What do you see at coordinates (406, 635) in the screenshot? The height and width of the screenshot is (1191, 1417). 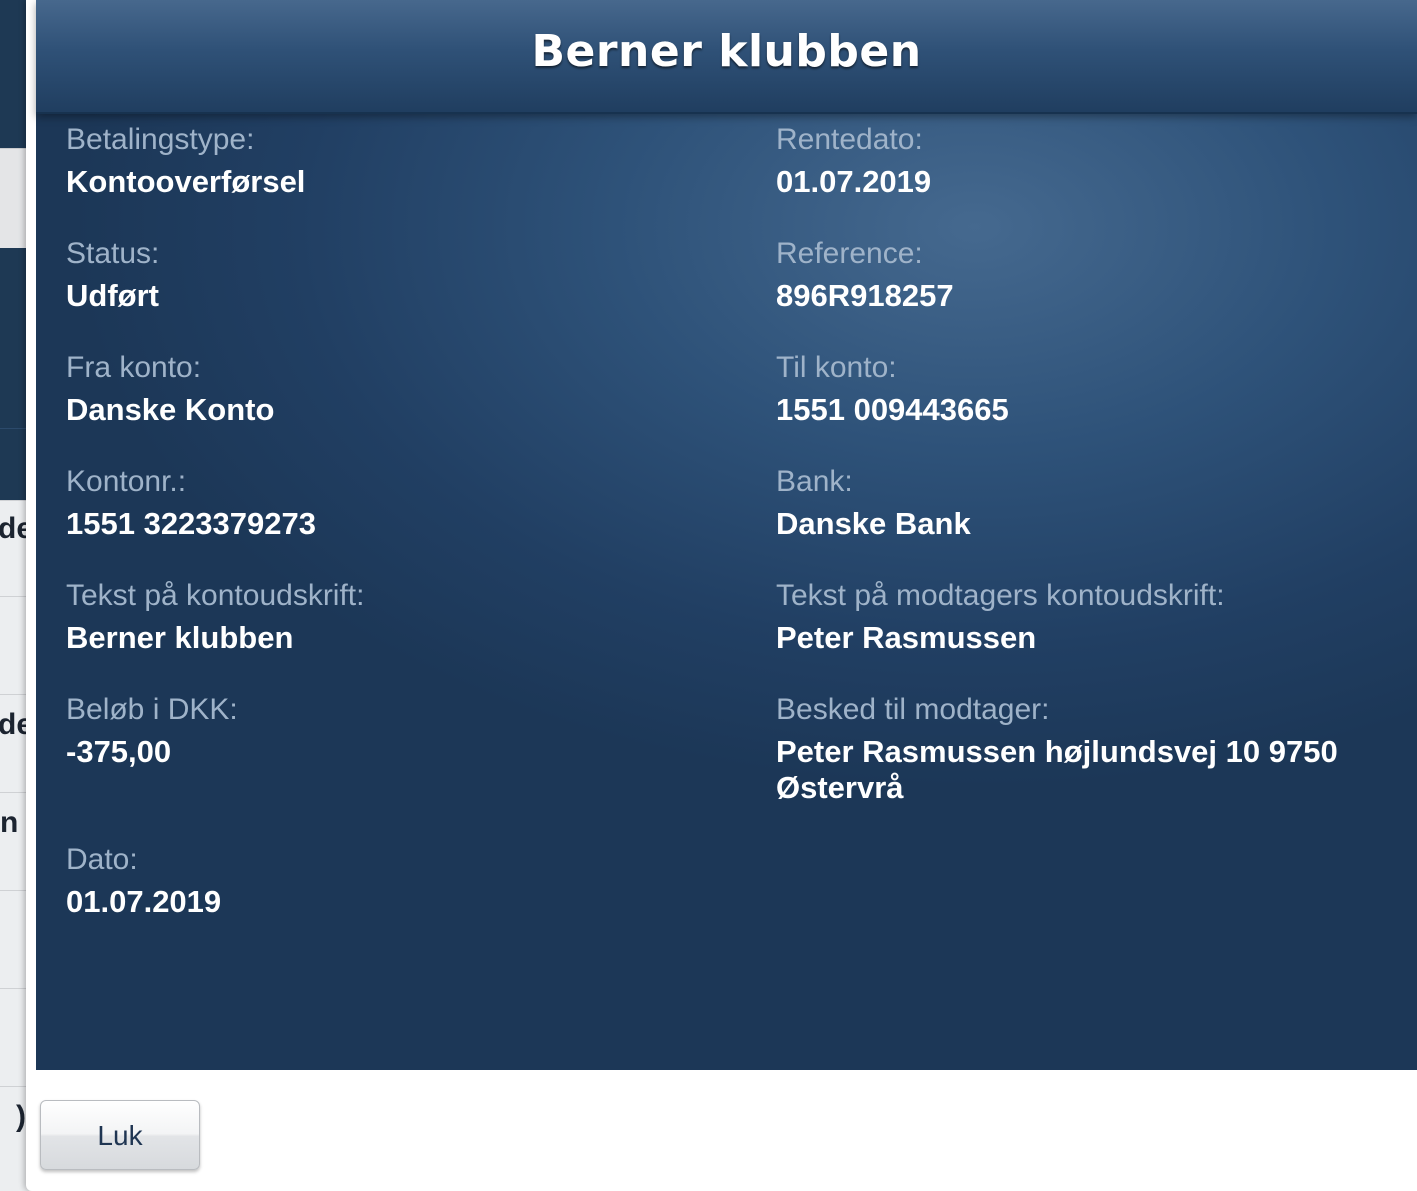 I see `field-statement-text: Tekst på kontoudskrift: Berner klubben` at bounding box center [406, 635].